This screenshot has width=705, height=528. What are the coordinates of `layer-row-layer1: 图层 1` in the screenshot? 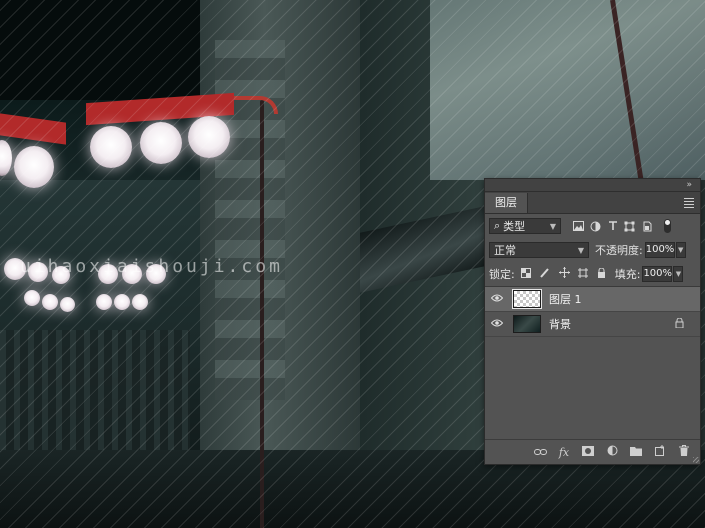 It's located at (592, 299).